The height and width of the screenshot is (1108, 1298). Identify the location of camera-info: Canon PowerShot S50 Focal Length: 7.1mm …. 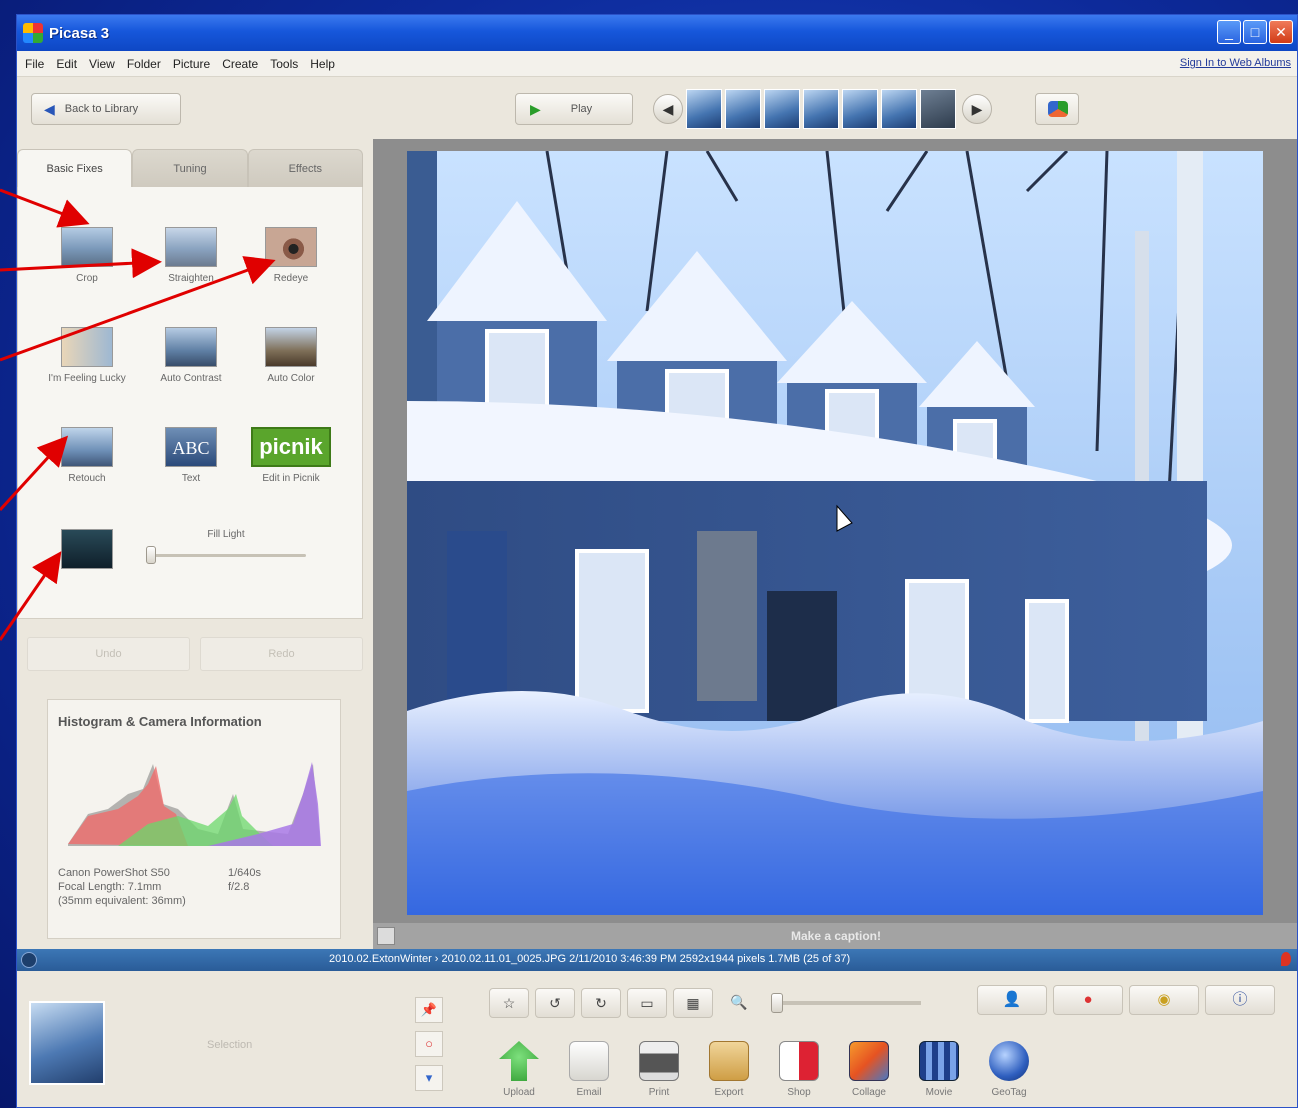
(122, 887).